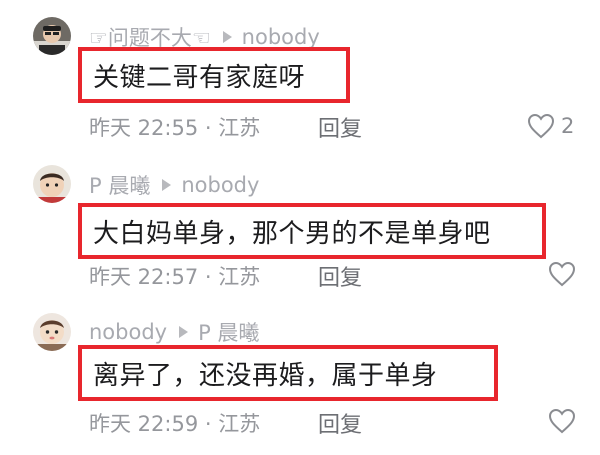 The height and width of the screenshot is (455, 600). Describe the element at coordinates (128, 332) in the screenshot. I see `author-name: nobody` at that location.